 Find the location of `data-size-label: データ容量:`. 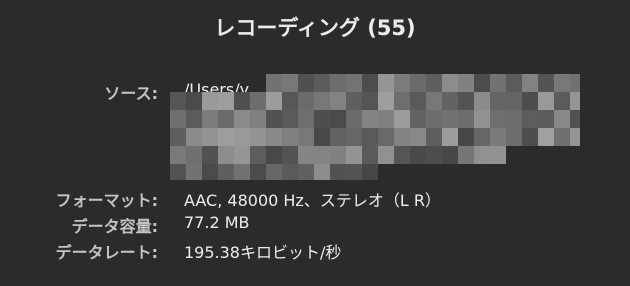

data-size-label: データ容量: is located at coordinates (114, 226).